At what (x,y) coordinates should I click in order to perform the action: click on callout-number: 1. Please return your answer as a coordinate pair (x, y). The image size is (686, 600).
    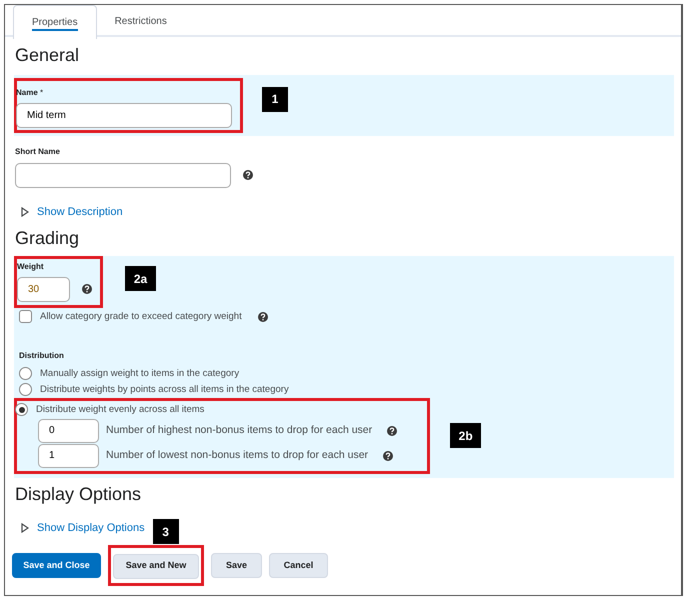
    Looking at the image, I should click on (275, 99).